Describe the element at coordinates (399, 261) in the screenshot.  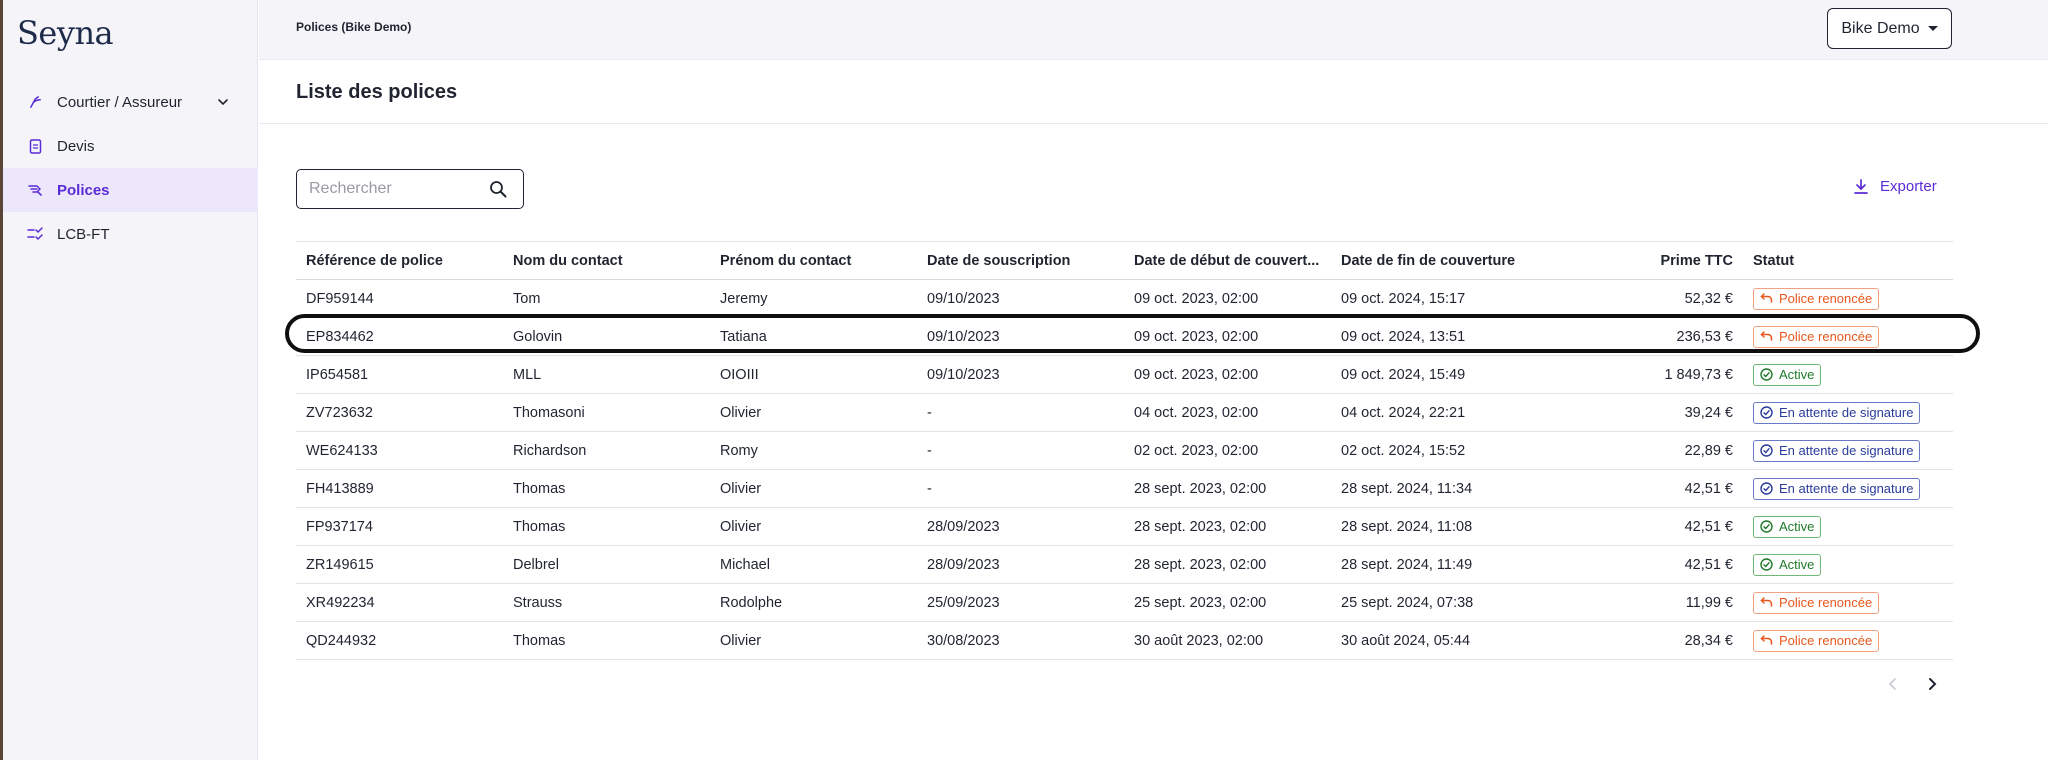
I see `column-header-reference: Référence de police` at that location.